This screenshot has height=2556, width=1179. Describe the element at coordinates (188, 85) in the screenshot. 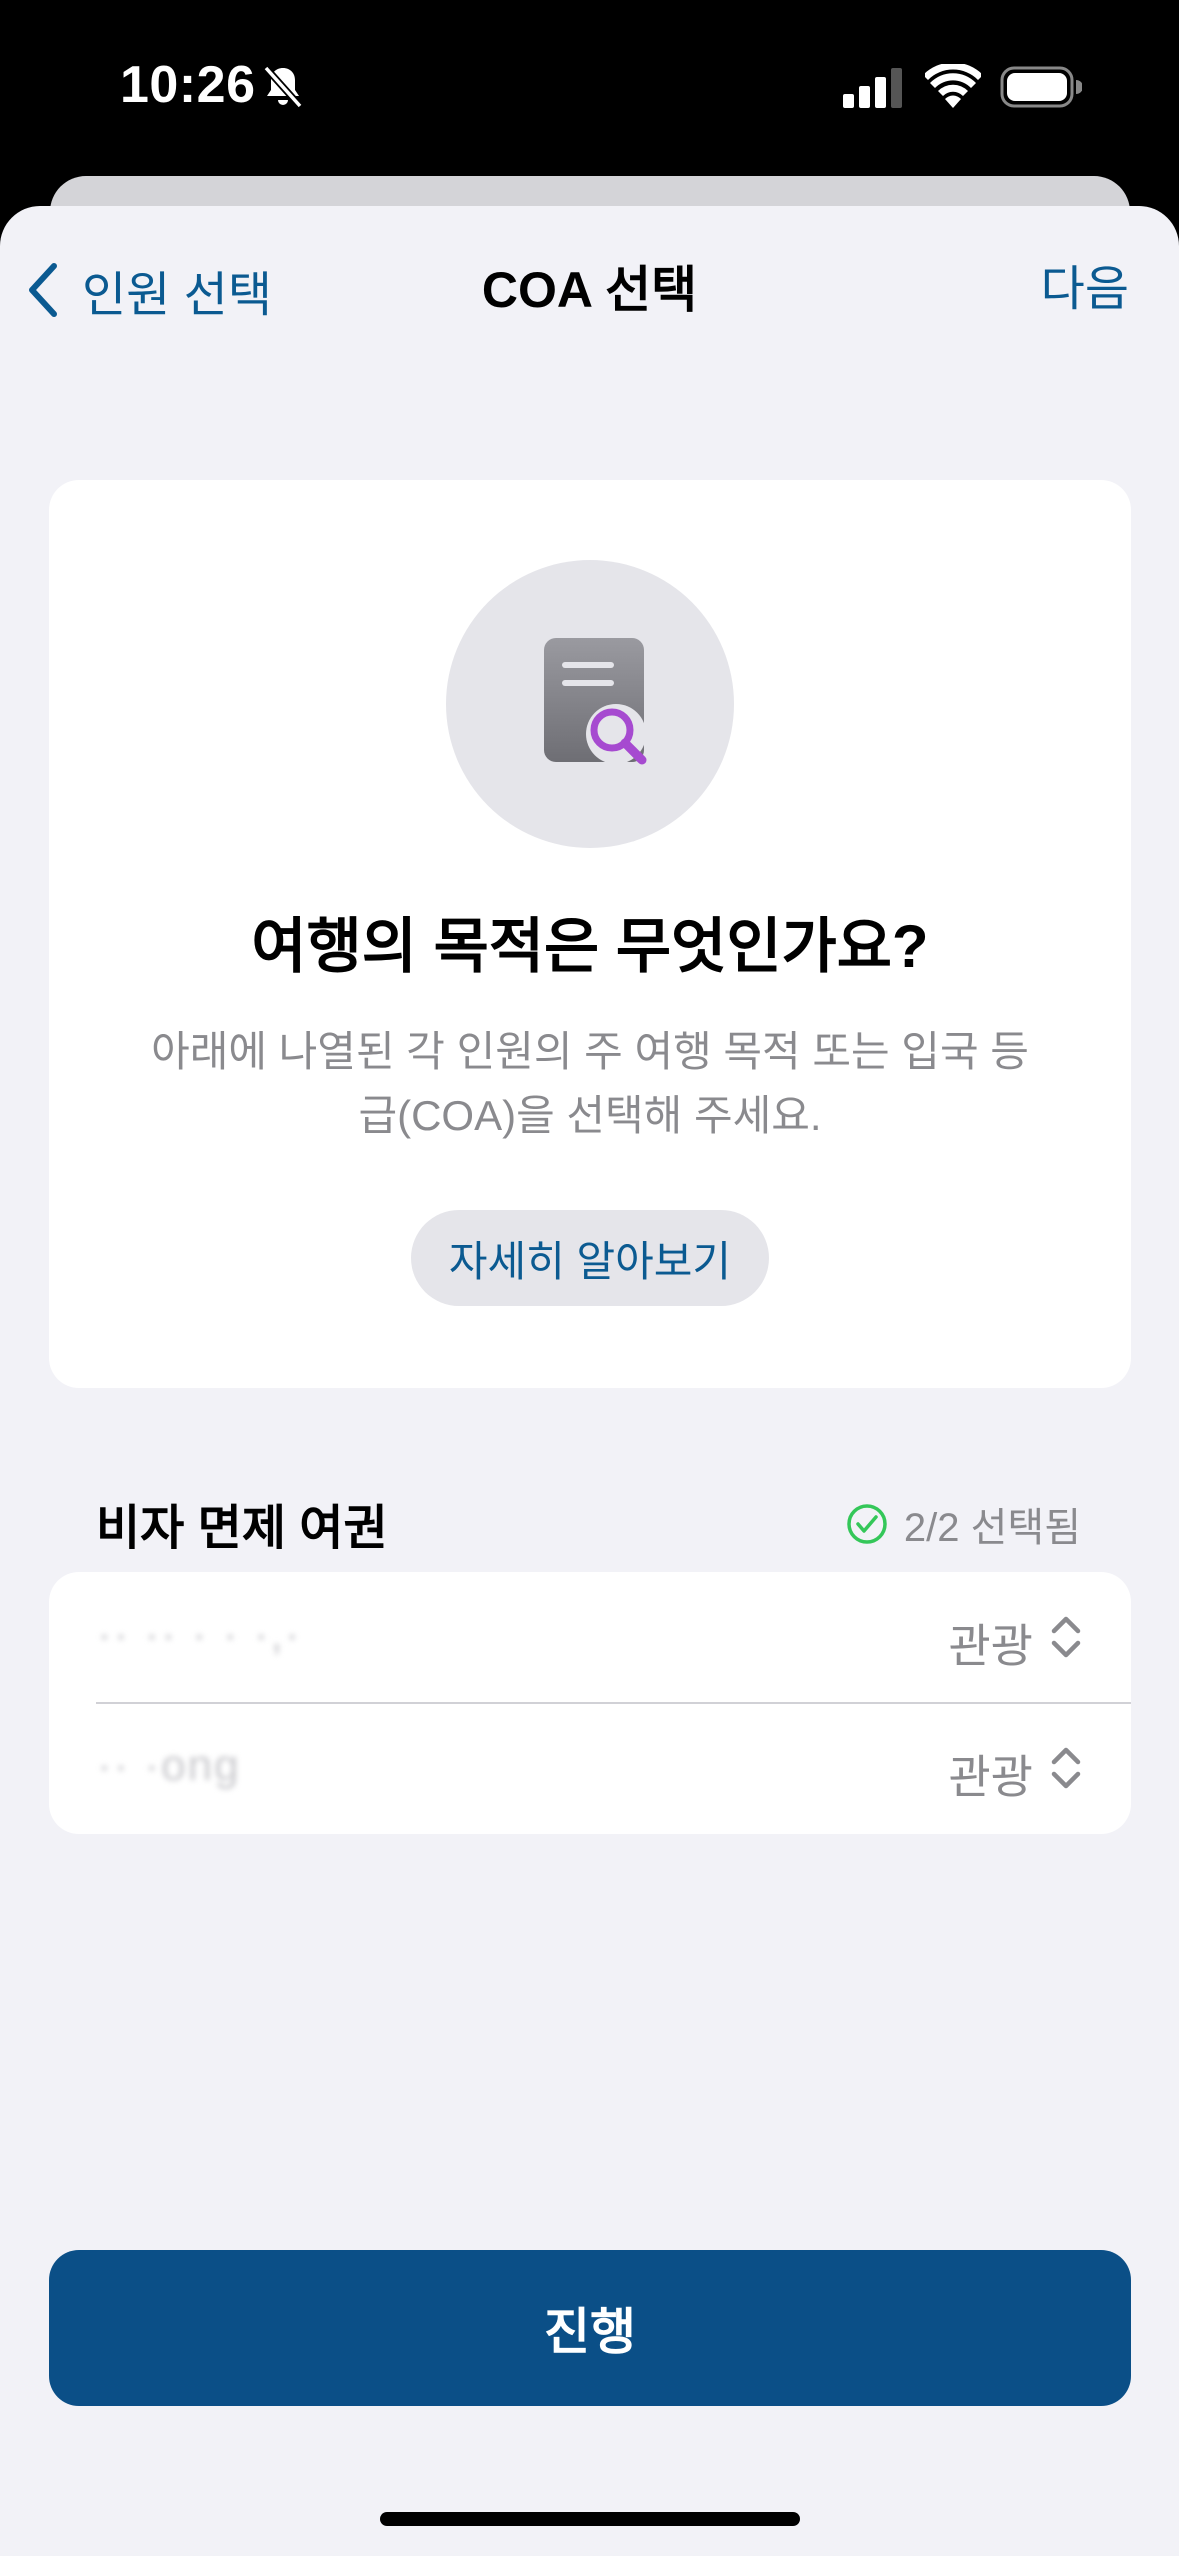

I see `status-time: 10:26` at that location.